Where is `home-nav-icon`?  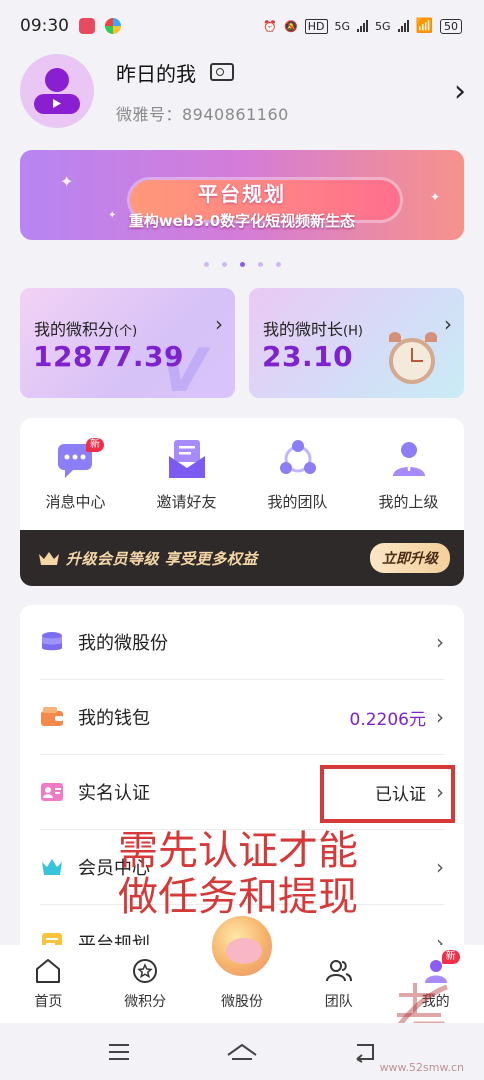
home-nav-icon is located at coordinates (242, 1052).